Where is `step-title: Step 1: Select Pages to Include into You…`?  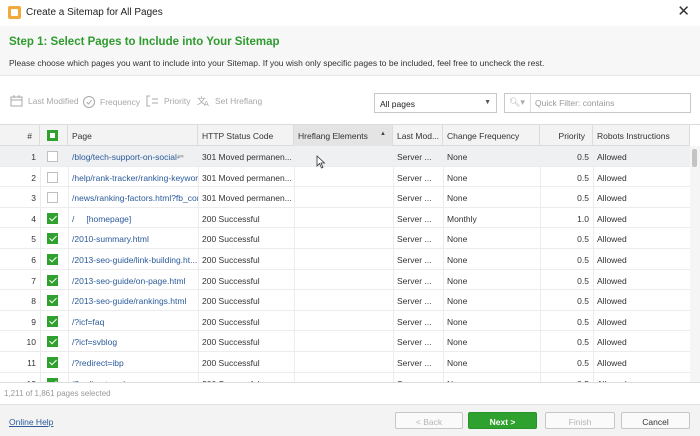 step-title: Step 1: Select Pages to Include into You… is located at coordinates (144, 42).